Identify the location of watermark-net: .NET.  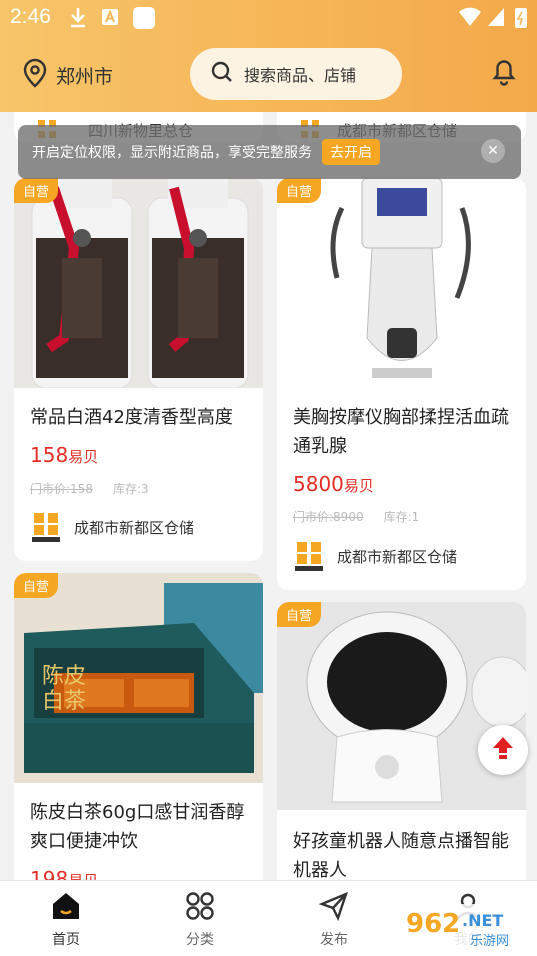
(482, 920).